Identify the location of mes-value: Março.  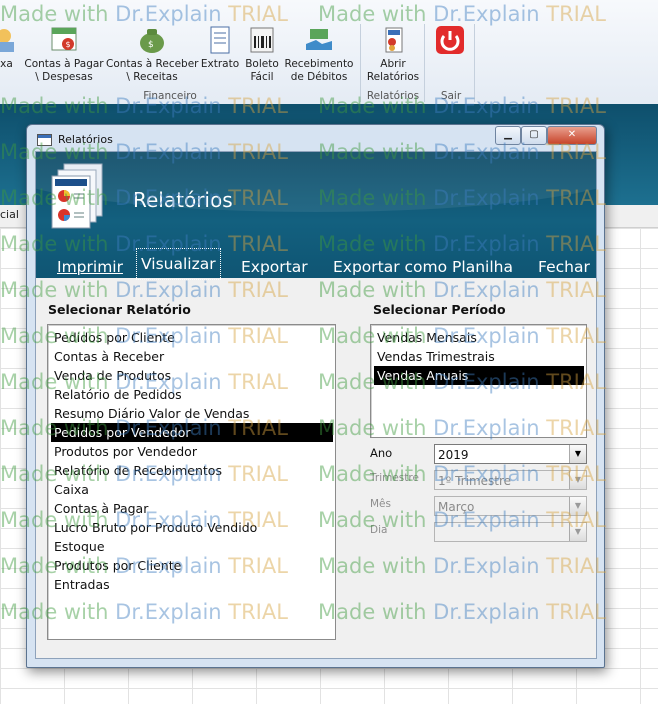
(456, 507).